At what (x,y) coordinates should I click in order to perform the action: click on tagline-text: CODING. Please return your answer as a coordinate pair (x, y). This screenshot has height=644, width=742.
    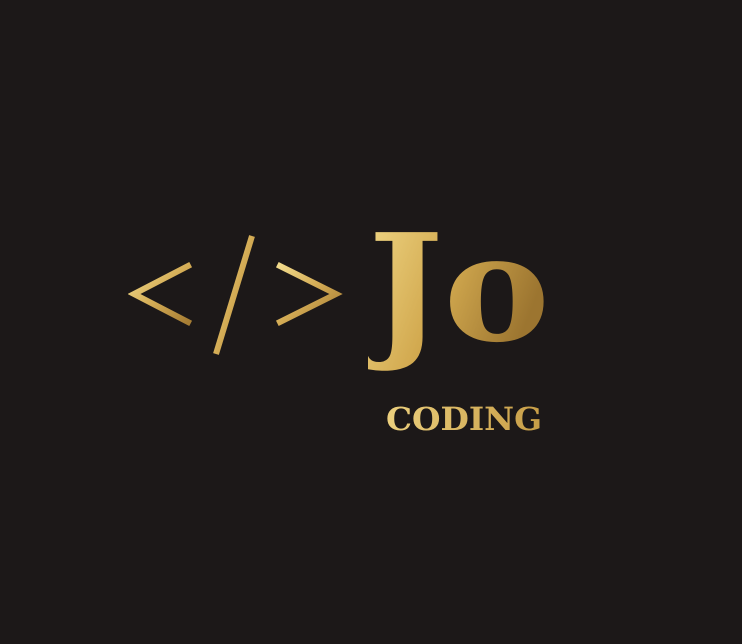
    Looking at the image, I should click on (464, 418).